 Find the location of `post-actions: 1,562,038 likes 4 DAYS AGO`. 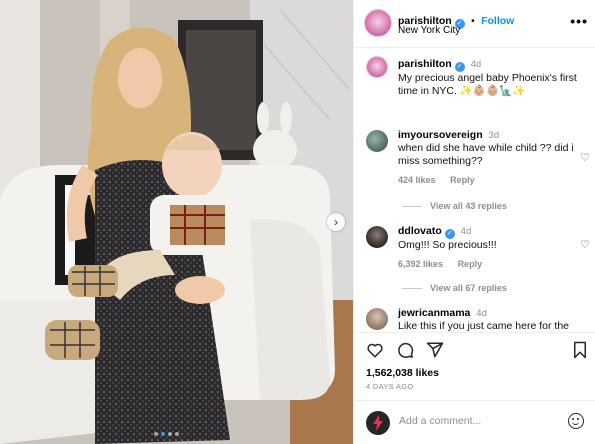

post-actions: 1,562,038 likes 4 DAYS AGO is located at coordinates (474, 366).